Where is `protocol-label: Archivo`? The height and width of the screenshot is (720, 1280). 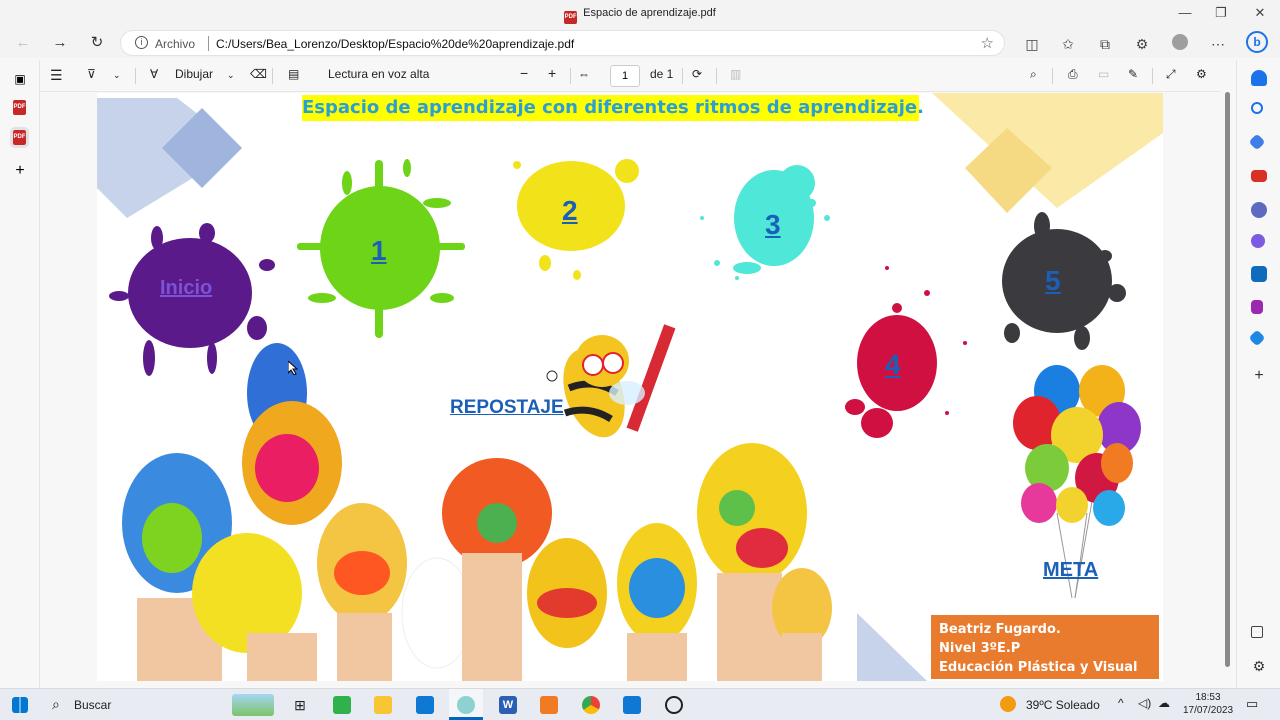 protocol-label: Archivo is located at coordinates (175, 44).